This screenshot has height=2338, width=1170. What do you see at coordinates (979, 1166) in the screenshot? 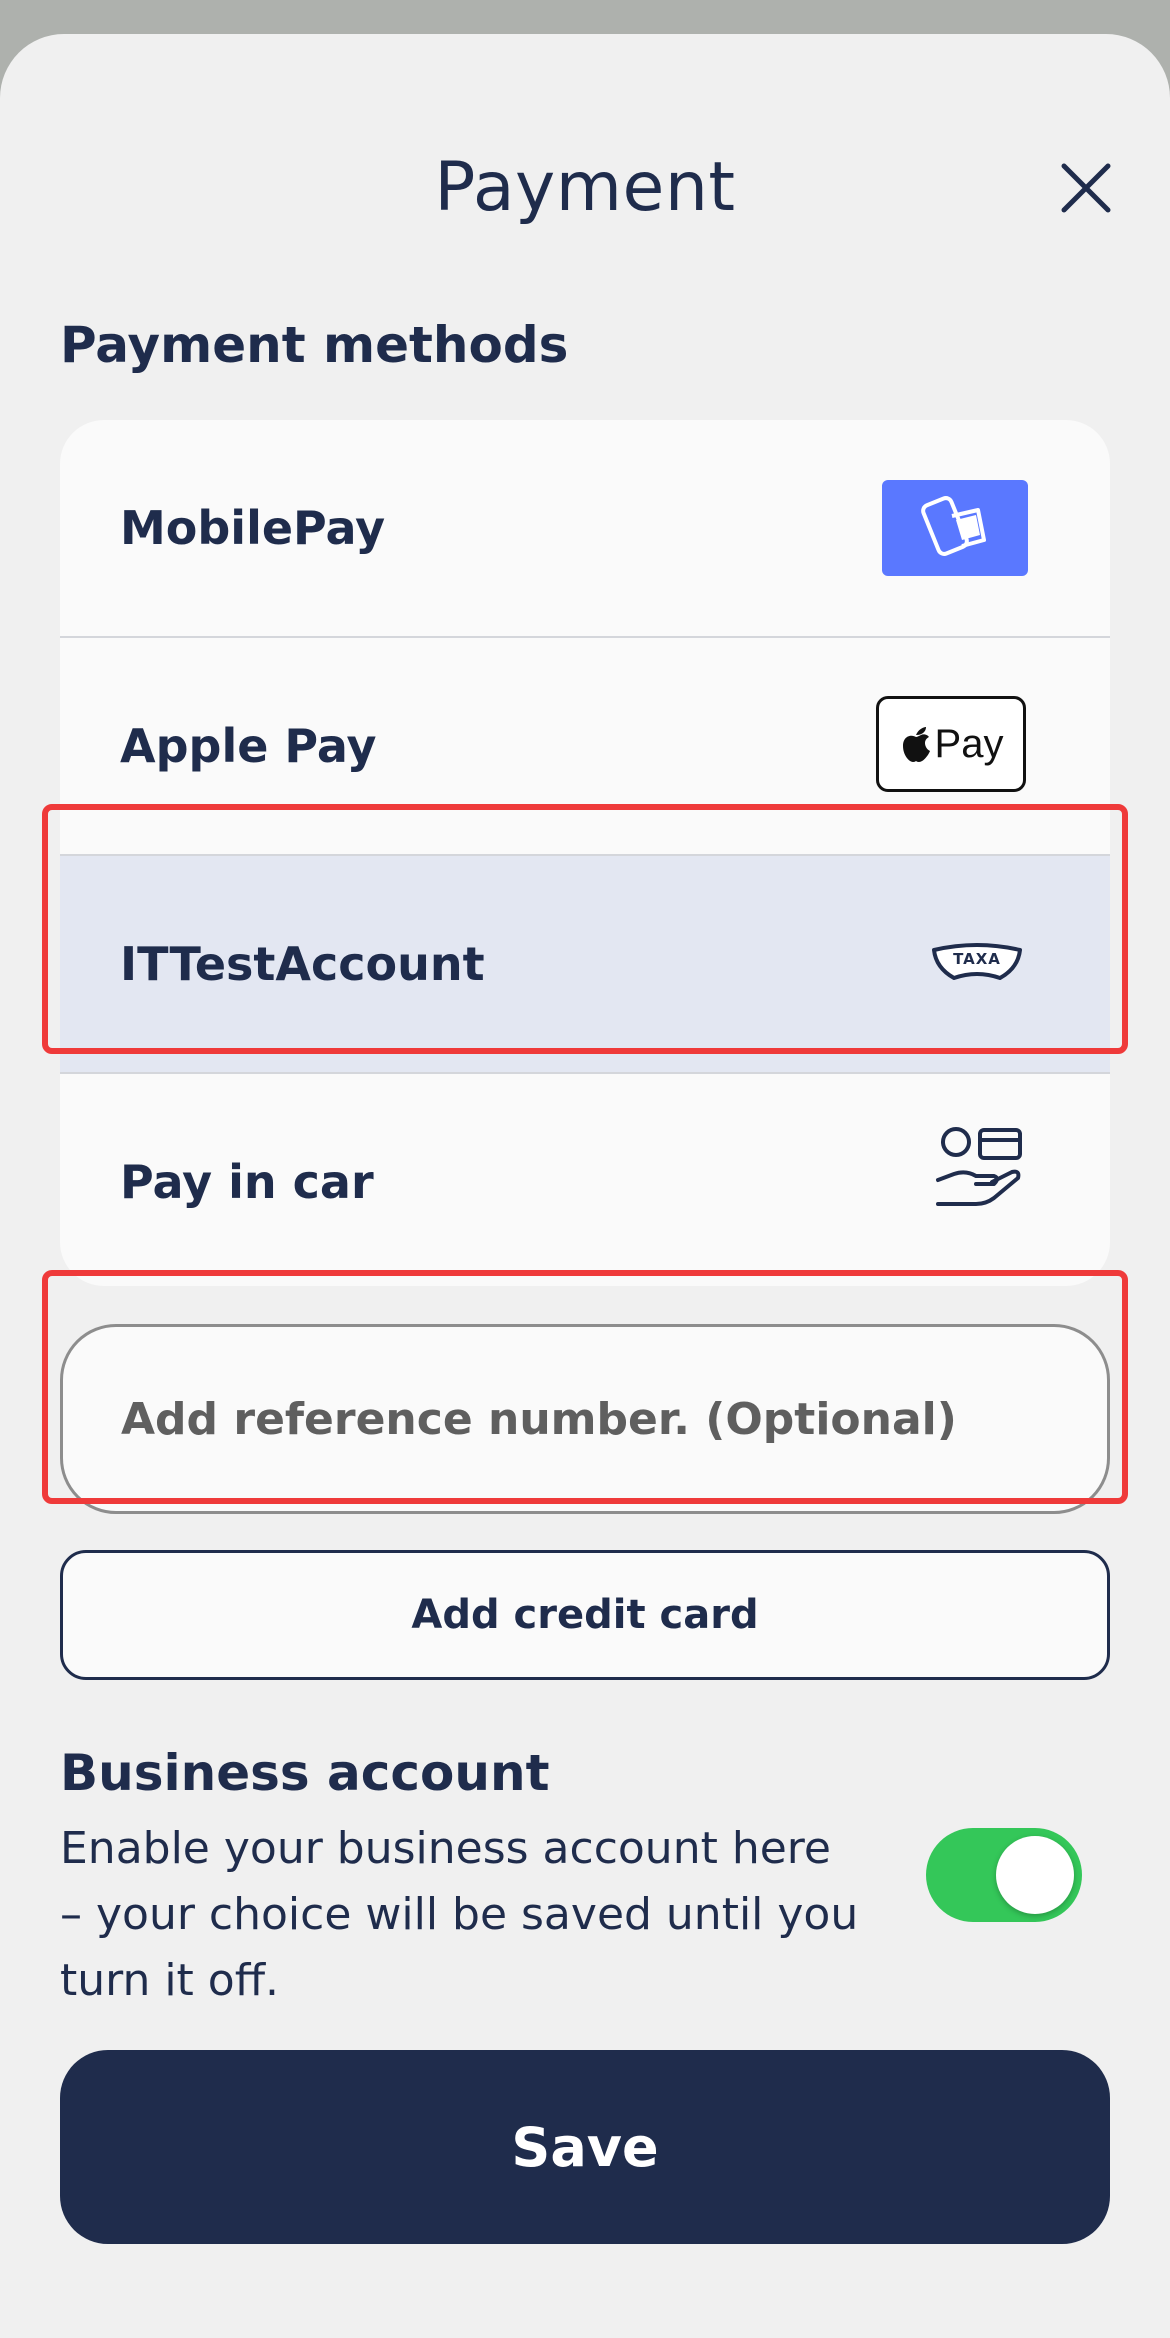
I see `pay-in-car-icon` at bounding box center [979, 1166].